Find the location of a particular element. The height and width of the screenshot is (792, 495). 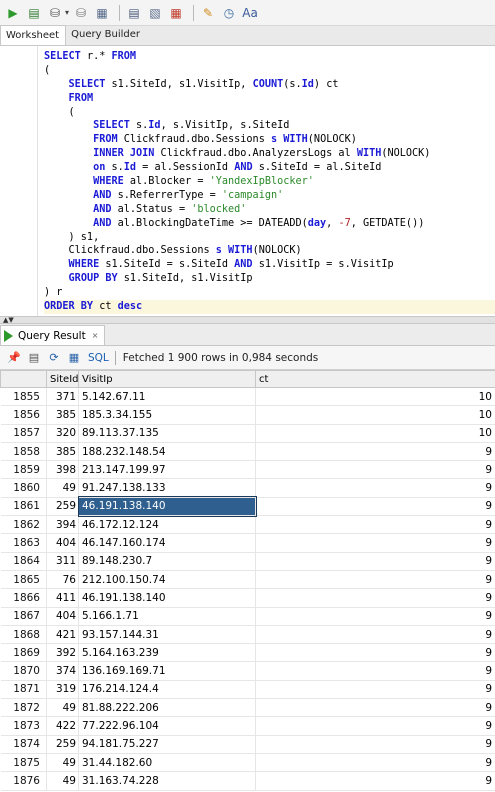

row-number-cell: 1872 is located at coordinates (23, 708).